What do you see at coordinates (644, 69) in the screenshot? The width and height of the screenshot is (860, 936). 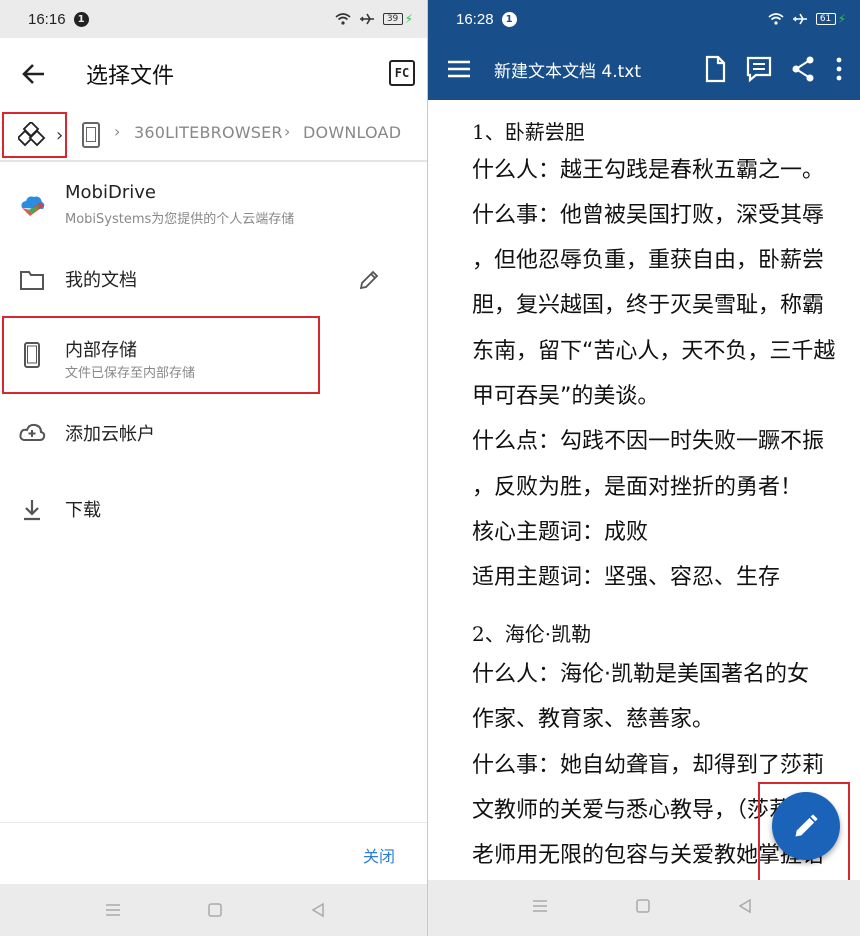 I see `app-bar: 新建文本文档 4.txt` at bounding box center [644, 69].